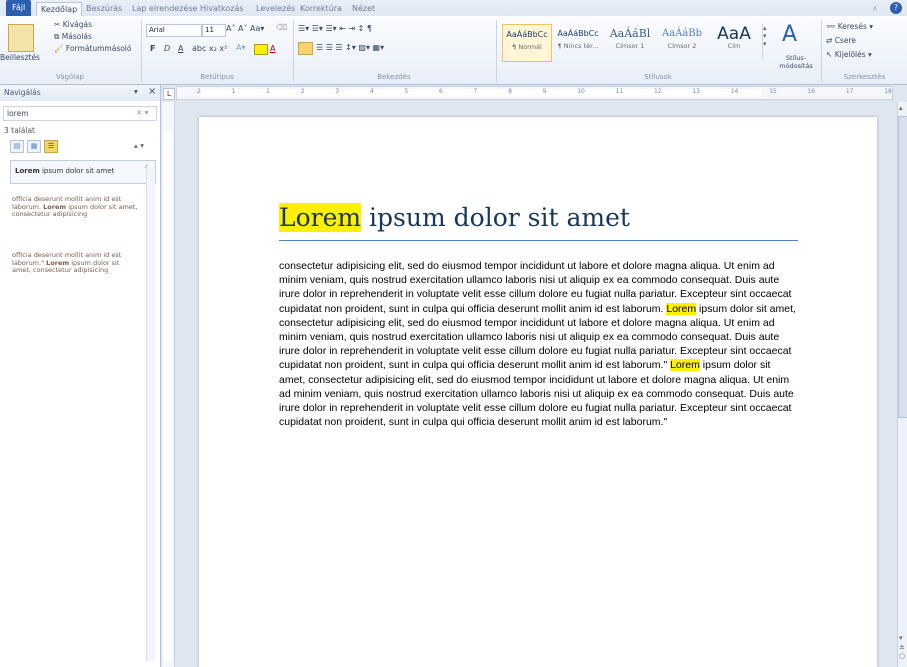 The height and width of the screenshot is (667, 907). I want to click on tab-references: Hivatkozás, so click(222, 8).